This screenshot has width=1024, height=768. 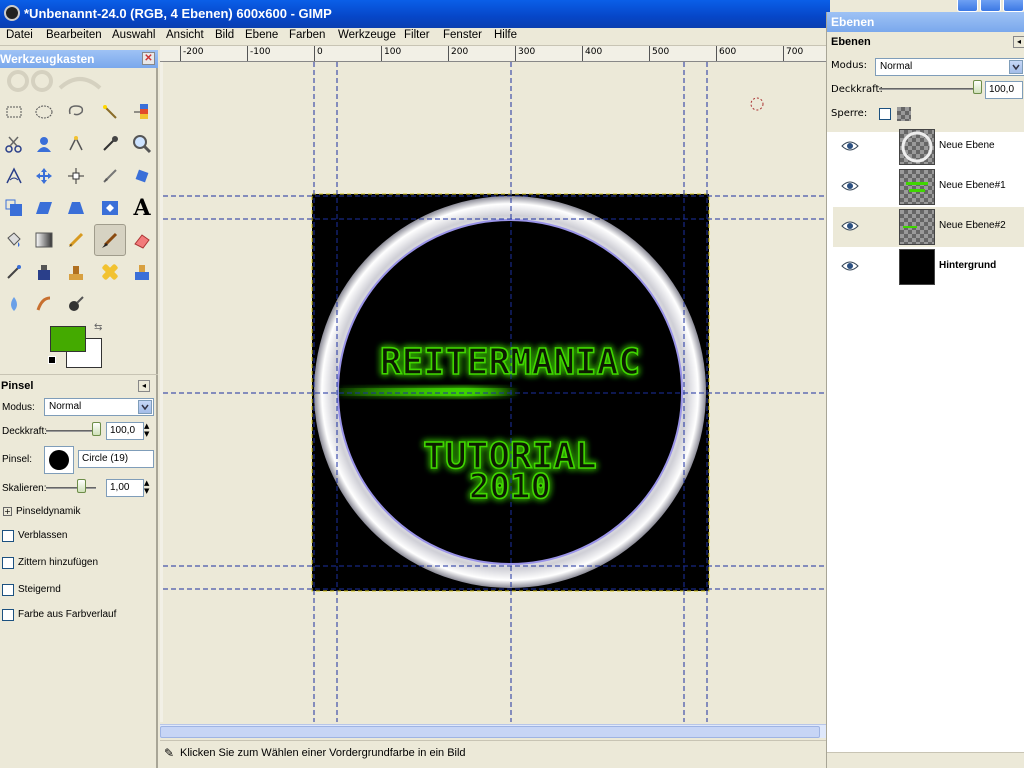 I want to click on swap-colors-icon: ⇆, so click(x=98, y=327).